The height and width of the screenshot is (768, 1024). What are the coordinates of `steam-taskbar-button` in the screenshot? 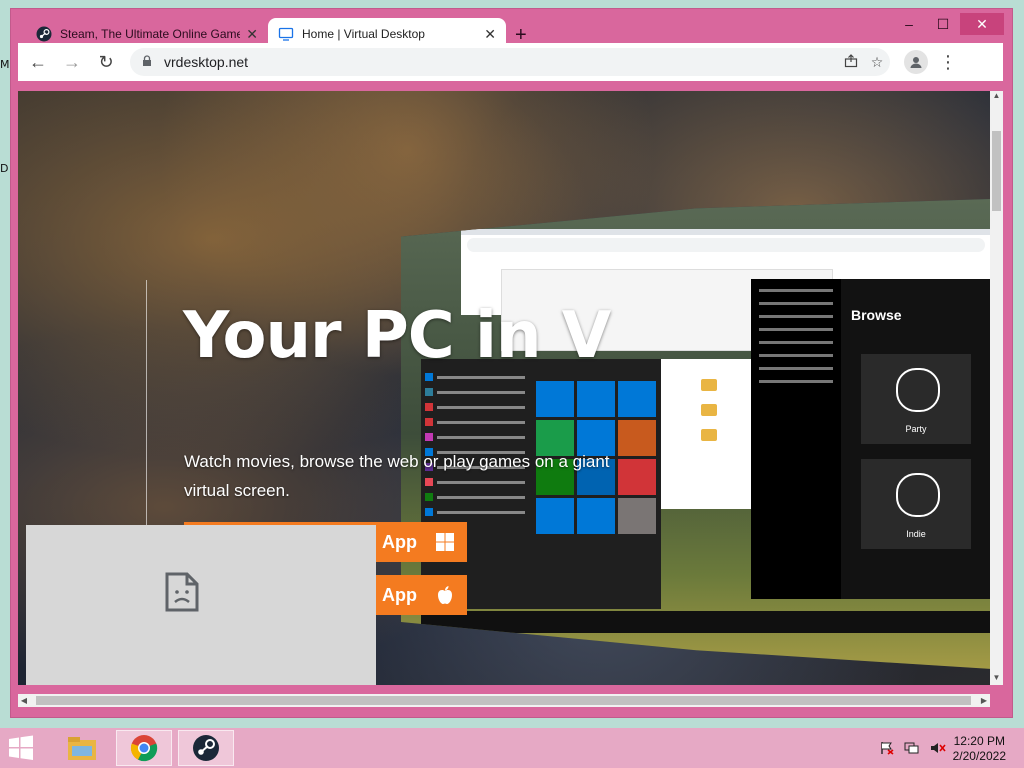 It's located at (206, 748).